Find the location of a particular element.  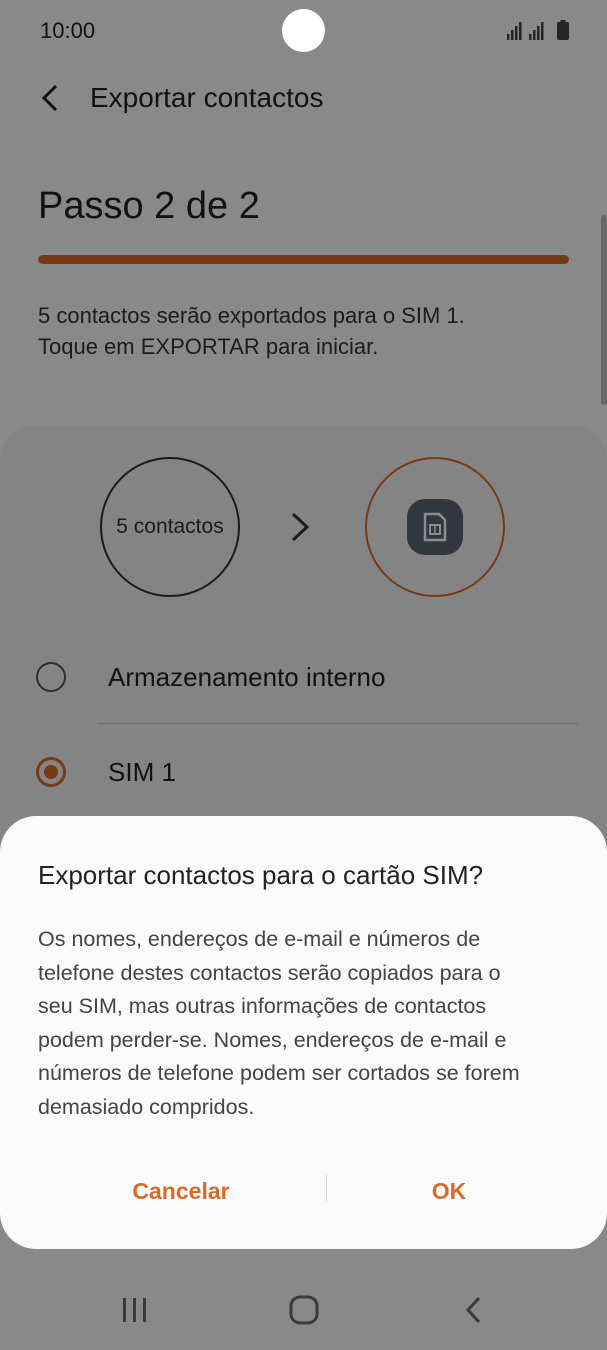

recents-button is located at coordinates (135, 1310).